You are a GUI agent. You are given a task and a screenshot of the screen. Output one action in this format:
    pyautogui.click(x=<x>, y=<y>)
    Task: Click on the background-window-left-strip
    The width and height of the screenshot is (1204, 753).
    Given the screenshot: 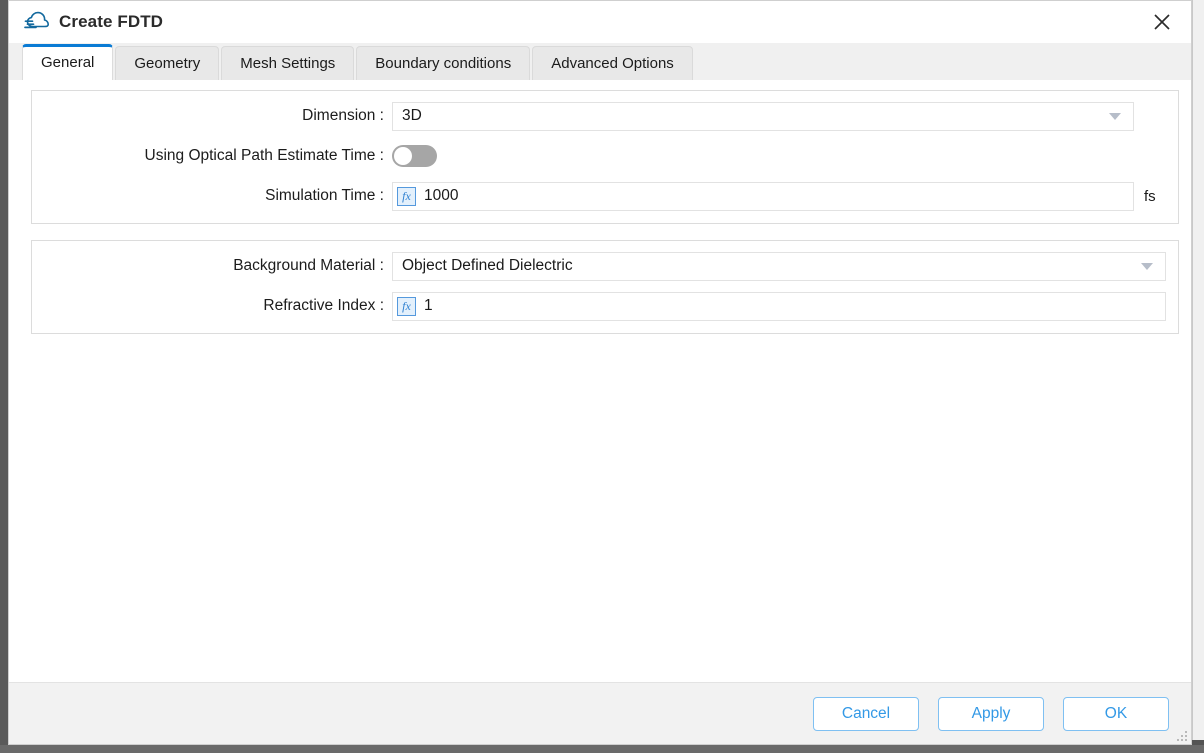 What is the action you would take?
    pyautogui.click(x=4, y=376)
    